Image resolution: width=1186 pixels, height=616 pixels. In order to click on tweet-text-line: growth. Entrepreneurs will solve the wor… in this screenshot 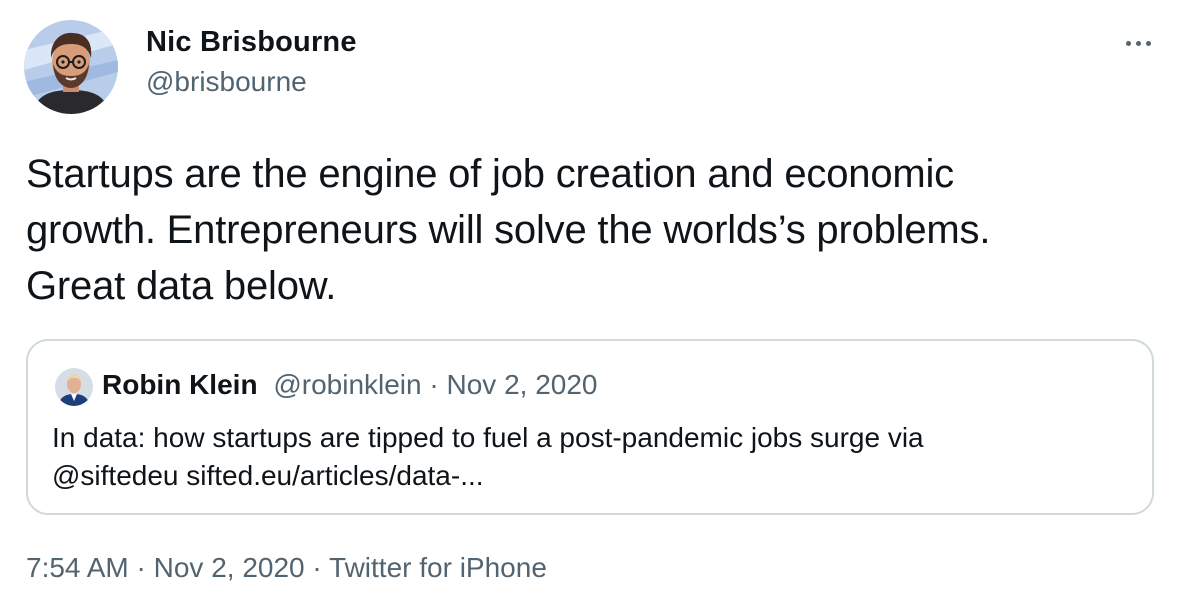, I will do `click(508, 230)`.